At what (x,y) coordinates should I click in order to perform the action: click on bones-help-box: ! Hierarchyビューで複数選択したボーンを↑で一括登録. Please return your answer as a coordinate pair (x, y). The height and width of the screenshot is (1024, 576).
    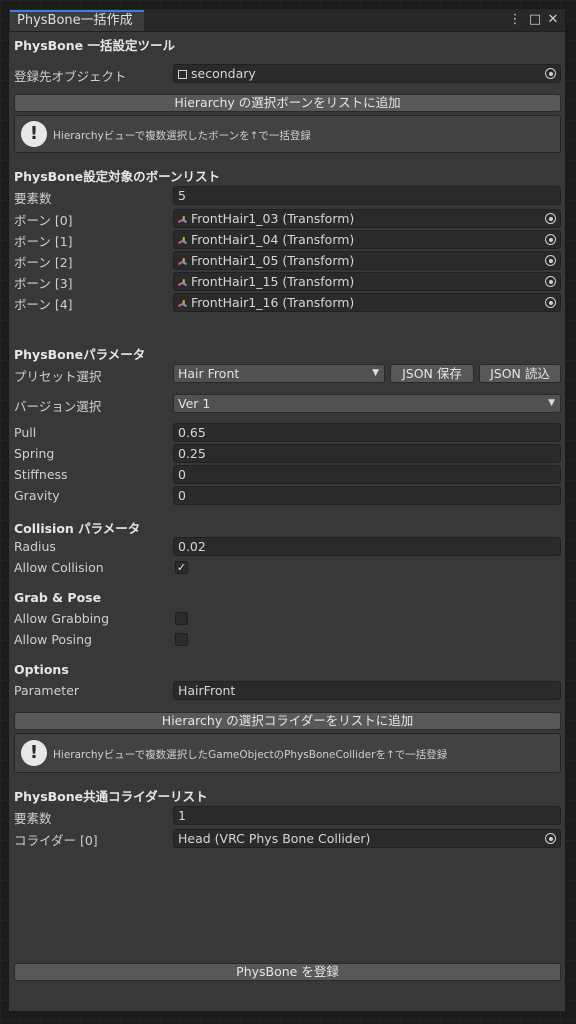
    Looking at the image, I should click on (287, 134).